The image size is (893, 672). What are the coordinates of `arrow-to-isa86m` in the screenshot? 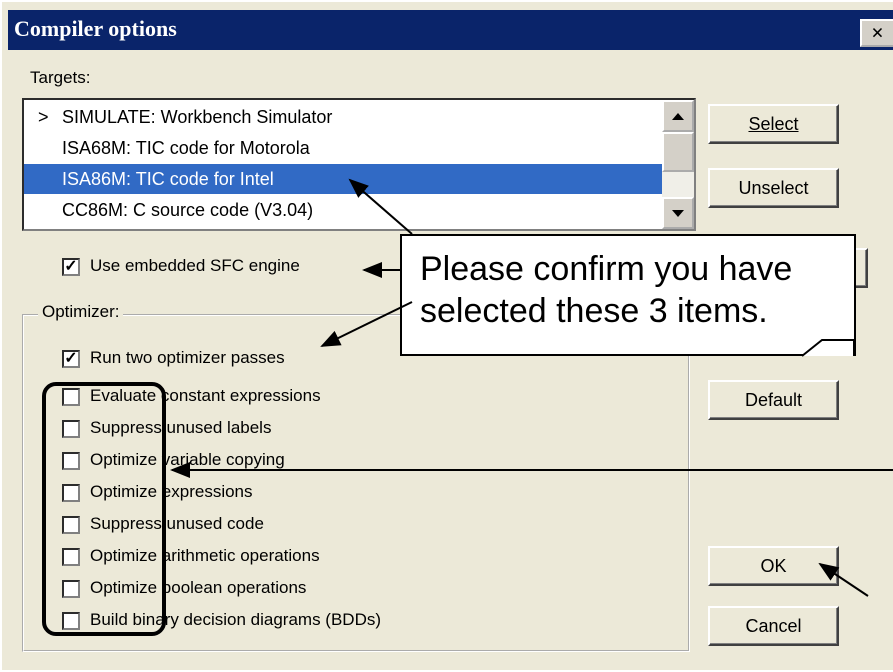 It's located at (380, 206).